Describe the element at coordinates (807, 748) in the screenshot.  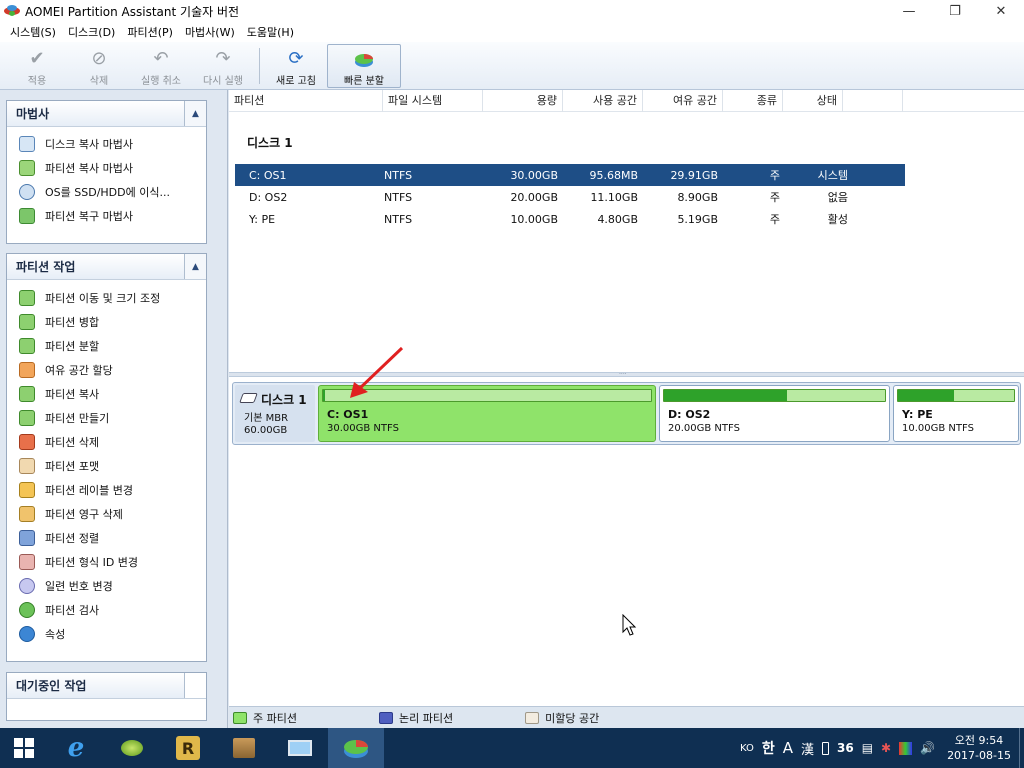
I see `ime-hanja-indicator: 漢` at that location.